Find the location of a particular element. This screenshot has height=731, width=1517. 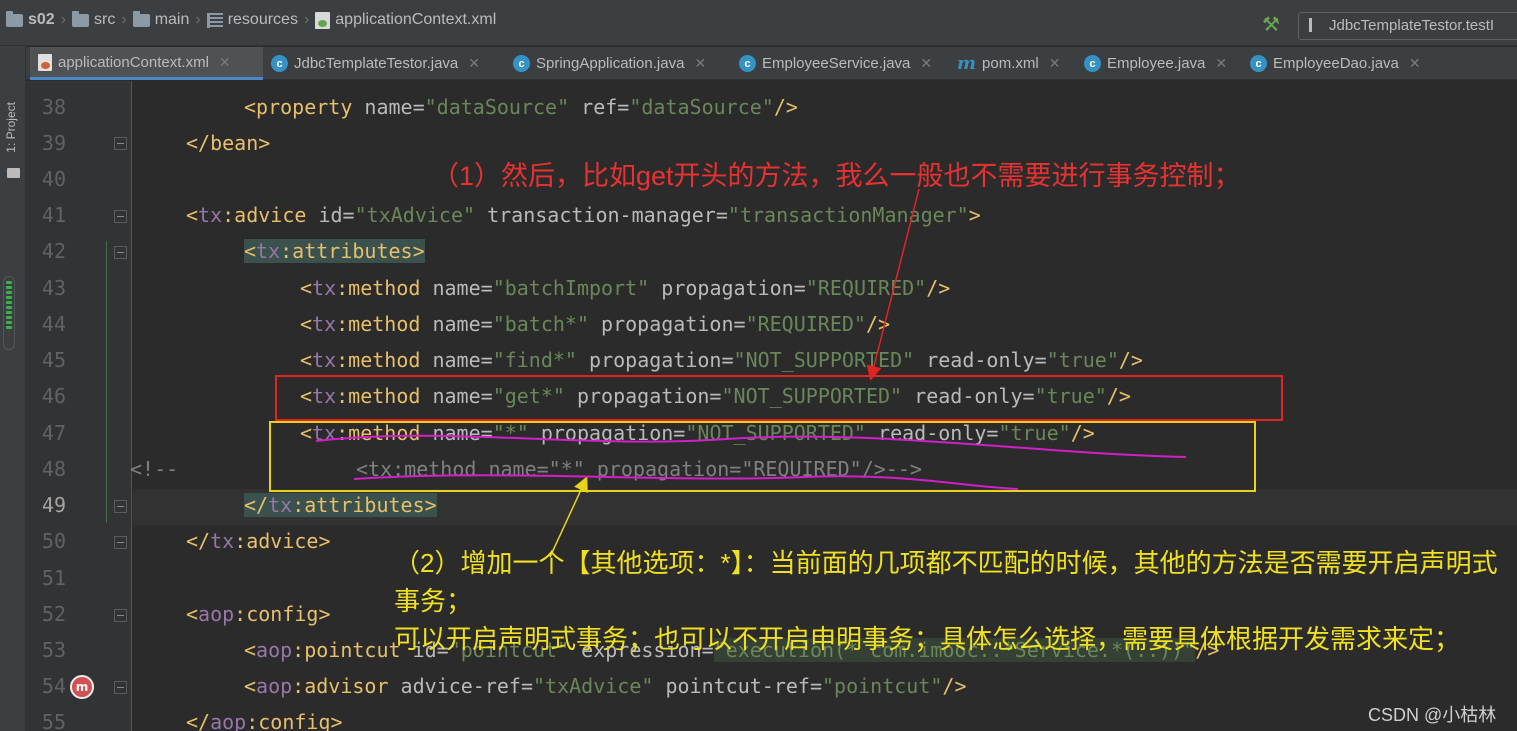

code-line-42: <tx:attributes> is located at coordinates (334, 251).